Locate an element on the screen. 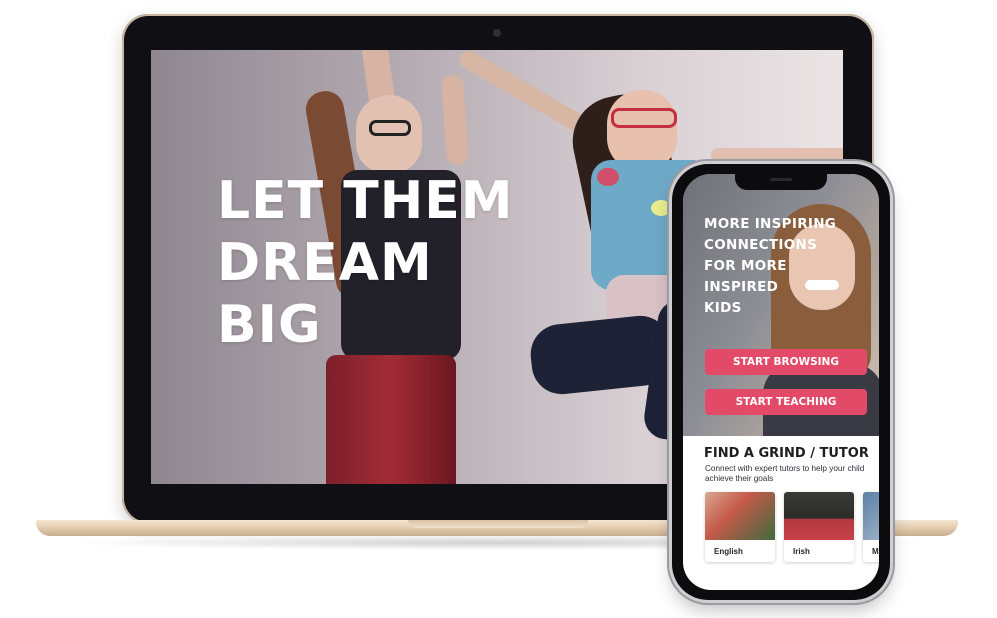 The height and width of the screenshot is (618, 997). subject-card-maths: Ma is located at coordinates (871, 527).